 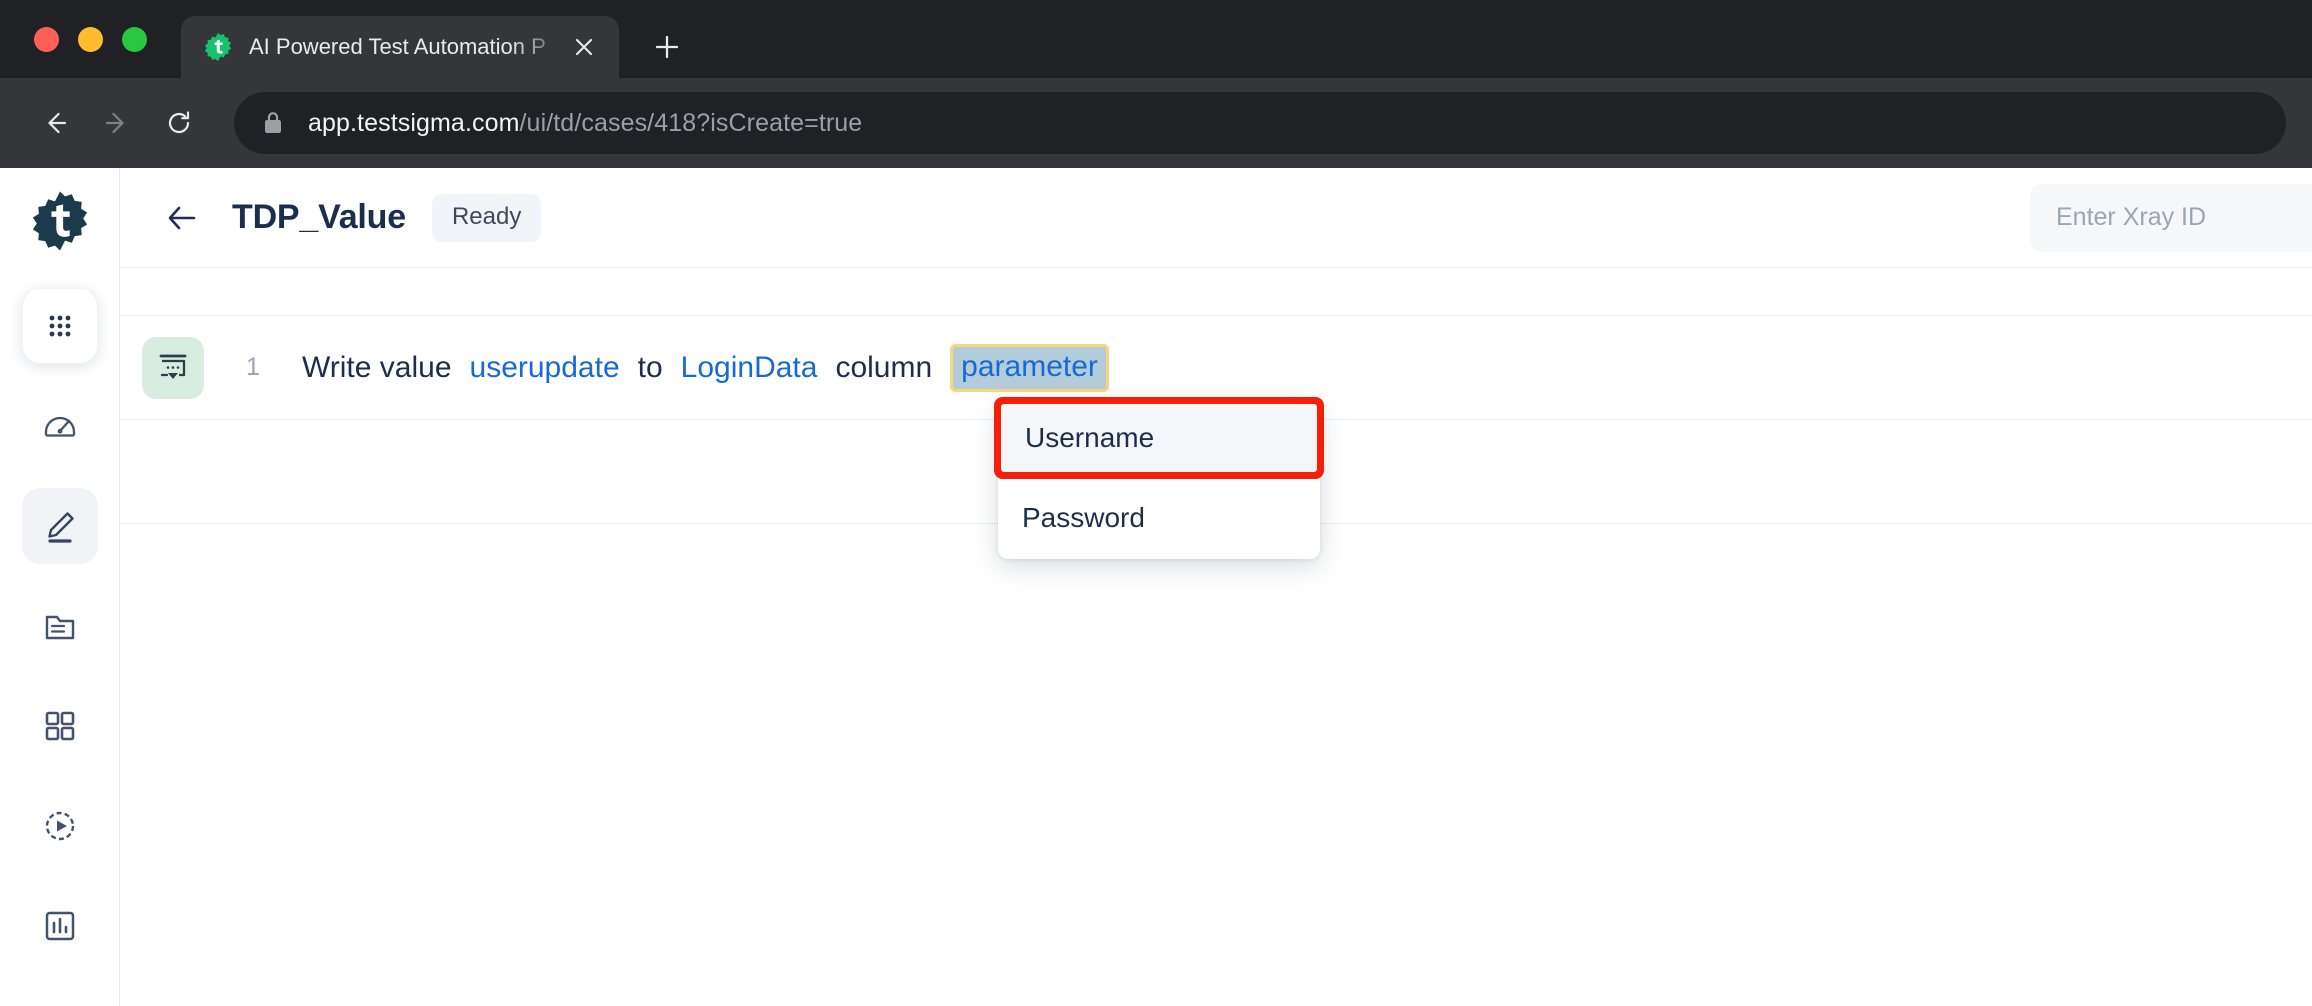 I want to click on sidebar-items, so click(x=59, y=647).